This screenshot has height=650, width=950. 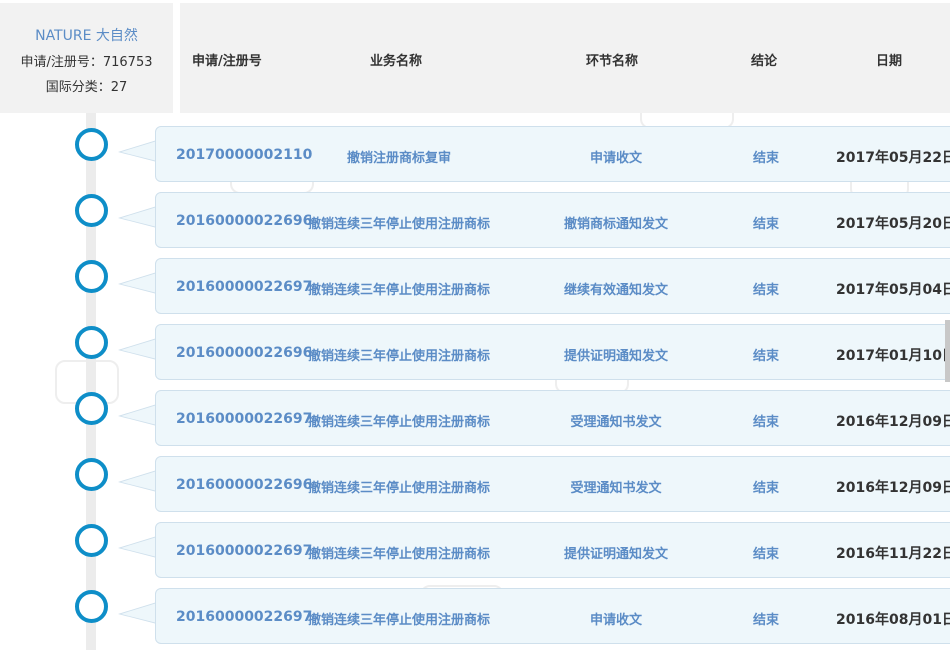 I want to click on brand-name: NATURE 大自然, so click(x=86, y=36).